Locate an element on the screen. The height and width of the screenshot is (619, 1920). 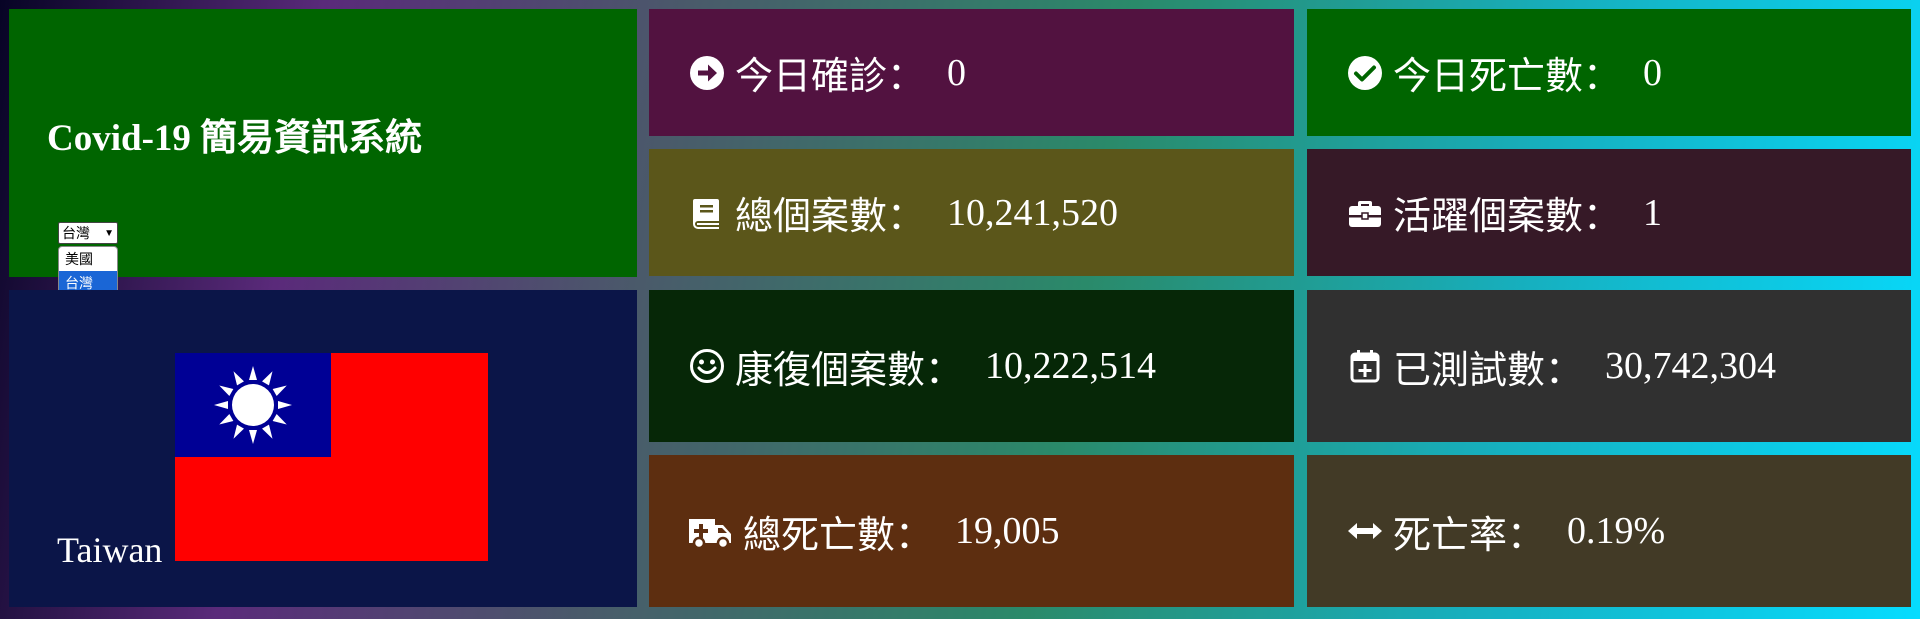
arrows-h-icon is located at coordinates (1365, 531).